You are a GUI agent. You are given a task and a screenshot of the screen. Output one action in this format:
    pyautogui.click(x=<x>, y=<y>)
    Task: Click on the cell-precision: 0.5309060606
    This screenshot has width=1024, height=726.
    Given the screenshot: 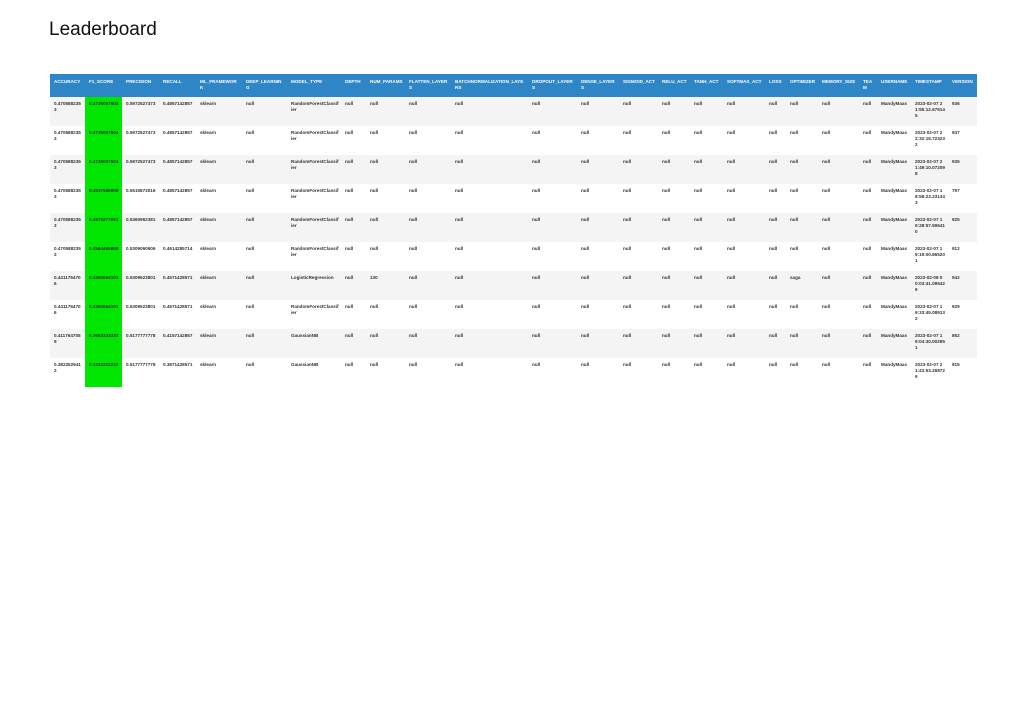 What is the action you would take?
    pyautogui.click(x=140, y=256)
    